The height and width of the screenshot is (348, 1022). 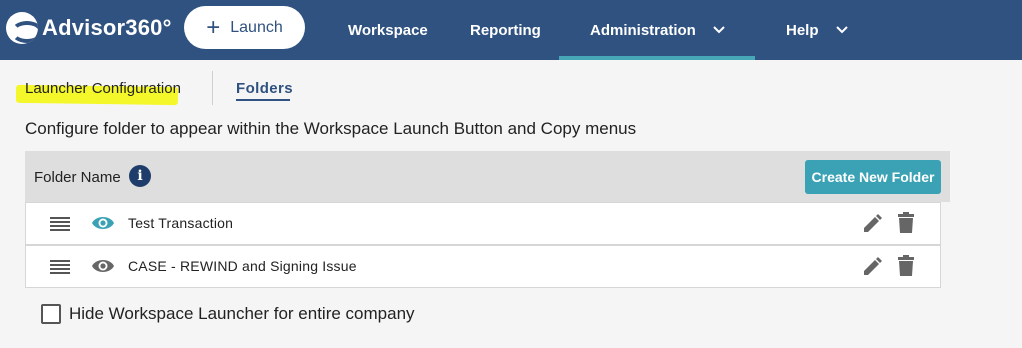 I want to click on nav-administration-label: Administration, so click(x=643, y=30).